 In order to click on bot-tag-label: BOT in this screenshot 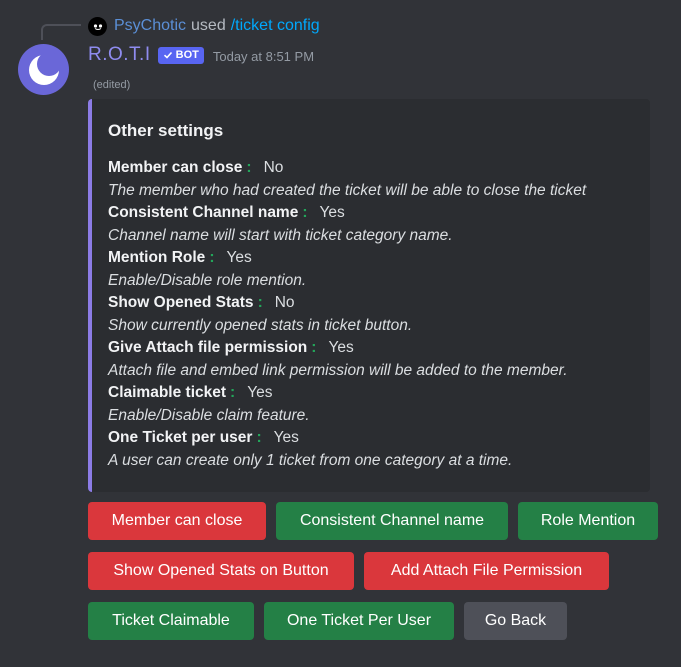, I will do `click(187, 55)`.